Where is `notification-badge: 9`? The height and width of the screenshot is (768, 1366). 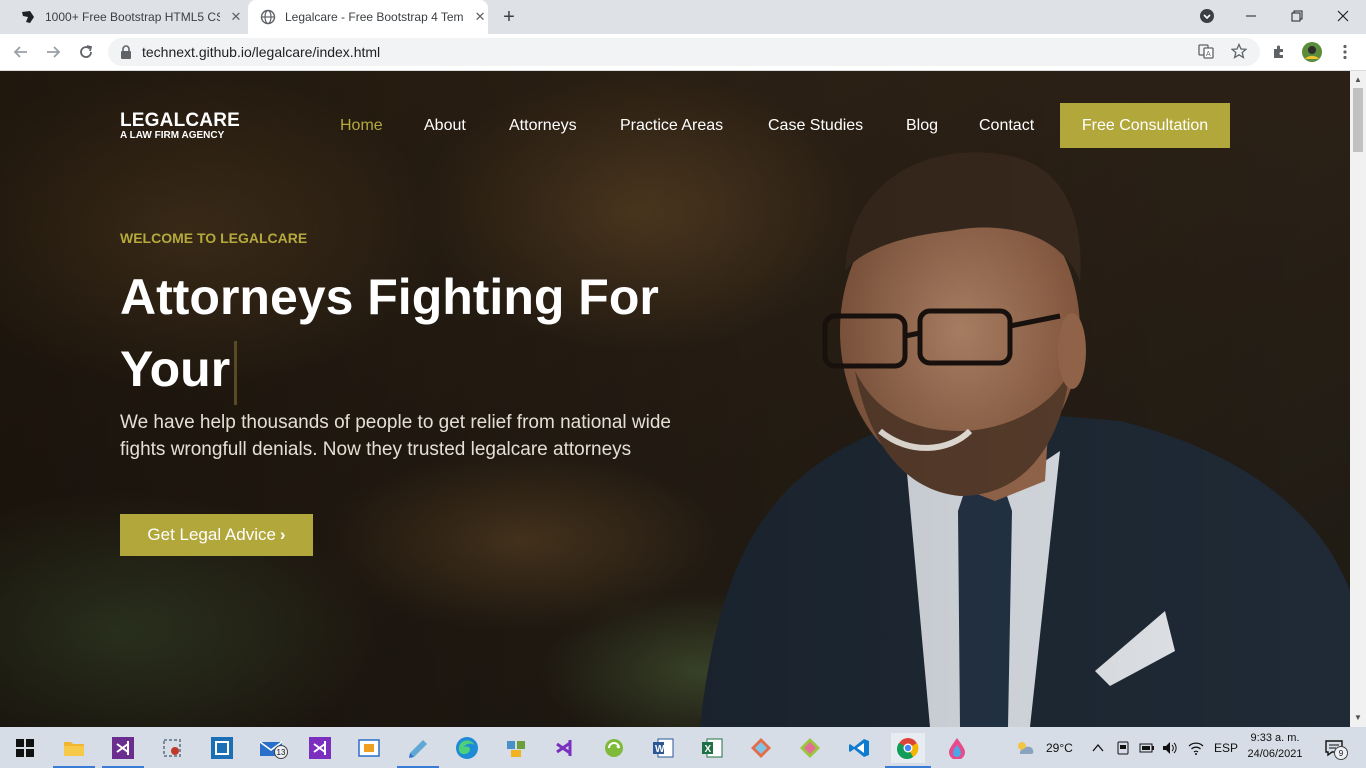
notification-badge: 9 is located at coordinates (1341, 753).